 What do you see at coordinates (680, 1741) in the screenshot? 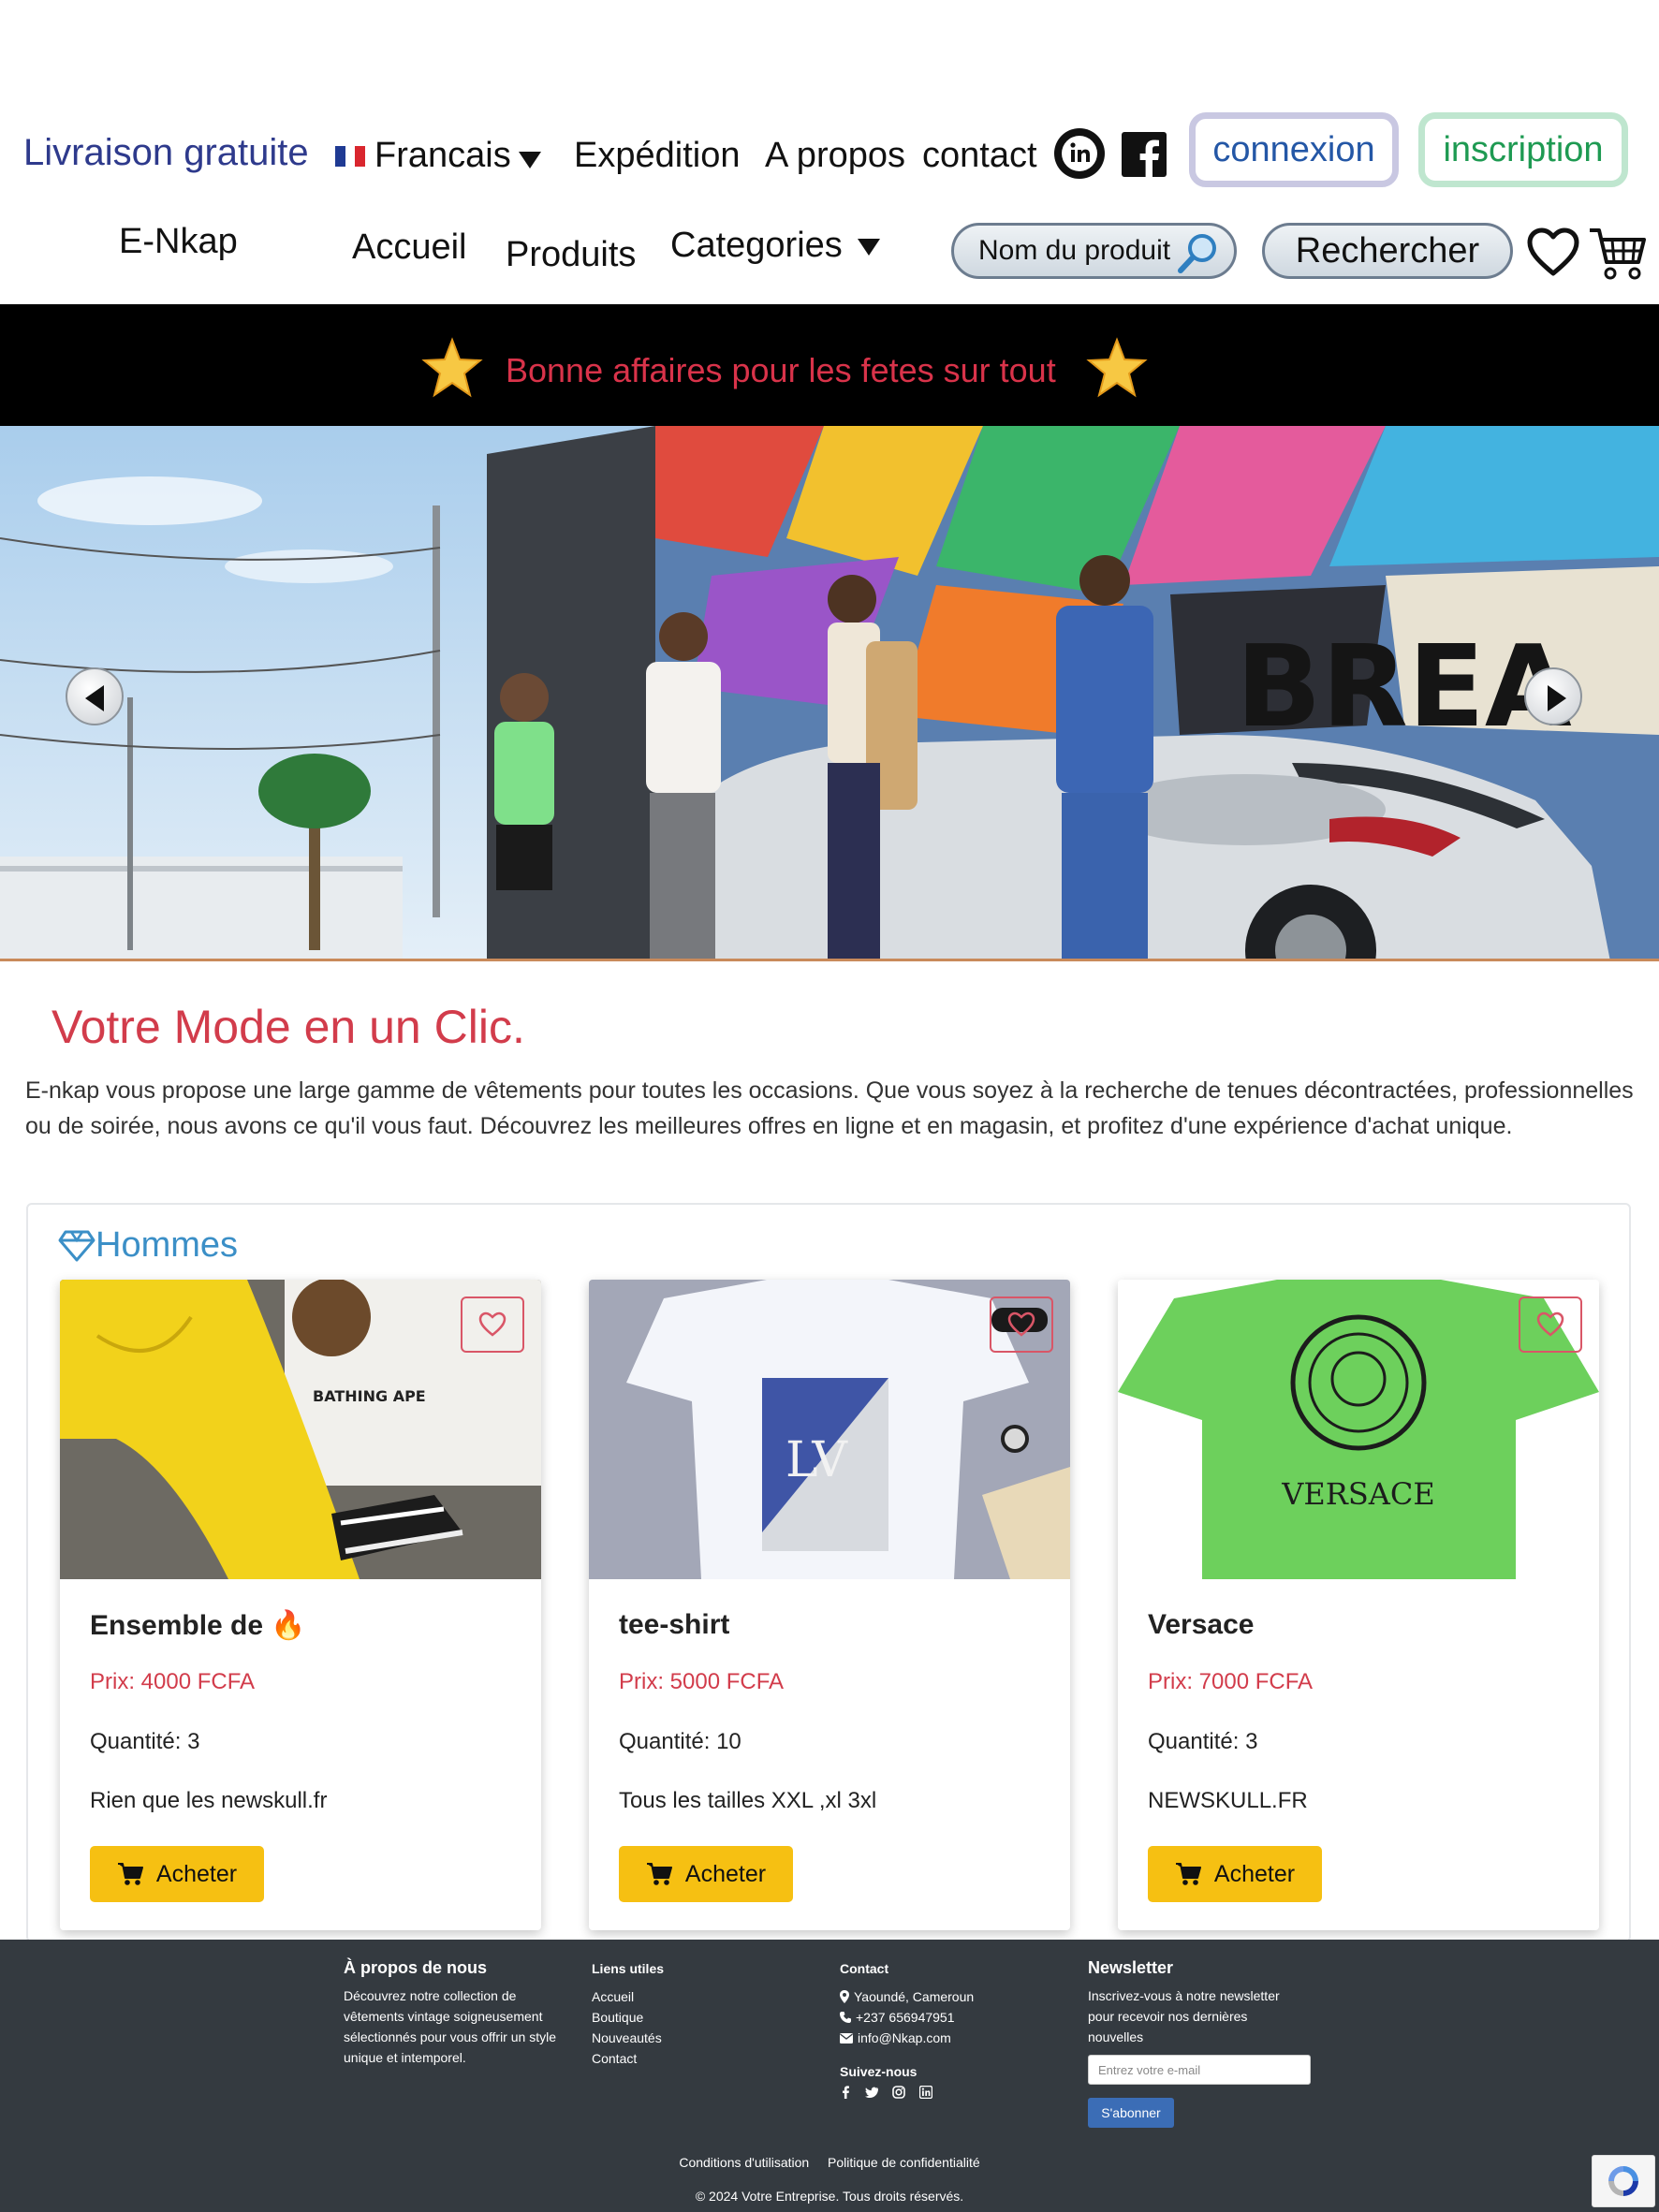
I see `product-quantity: Quantité: 10` at bounding box center [680, 1741].